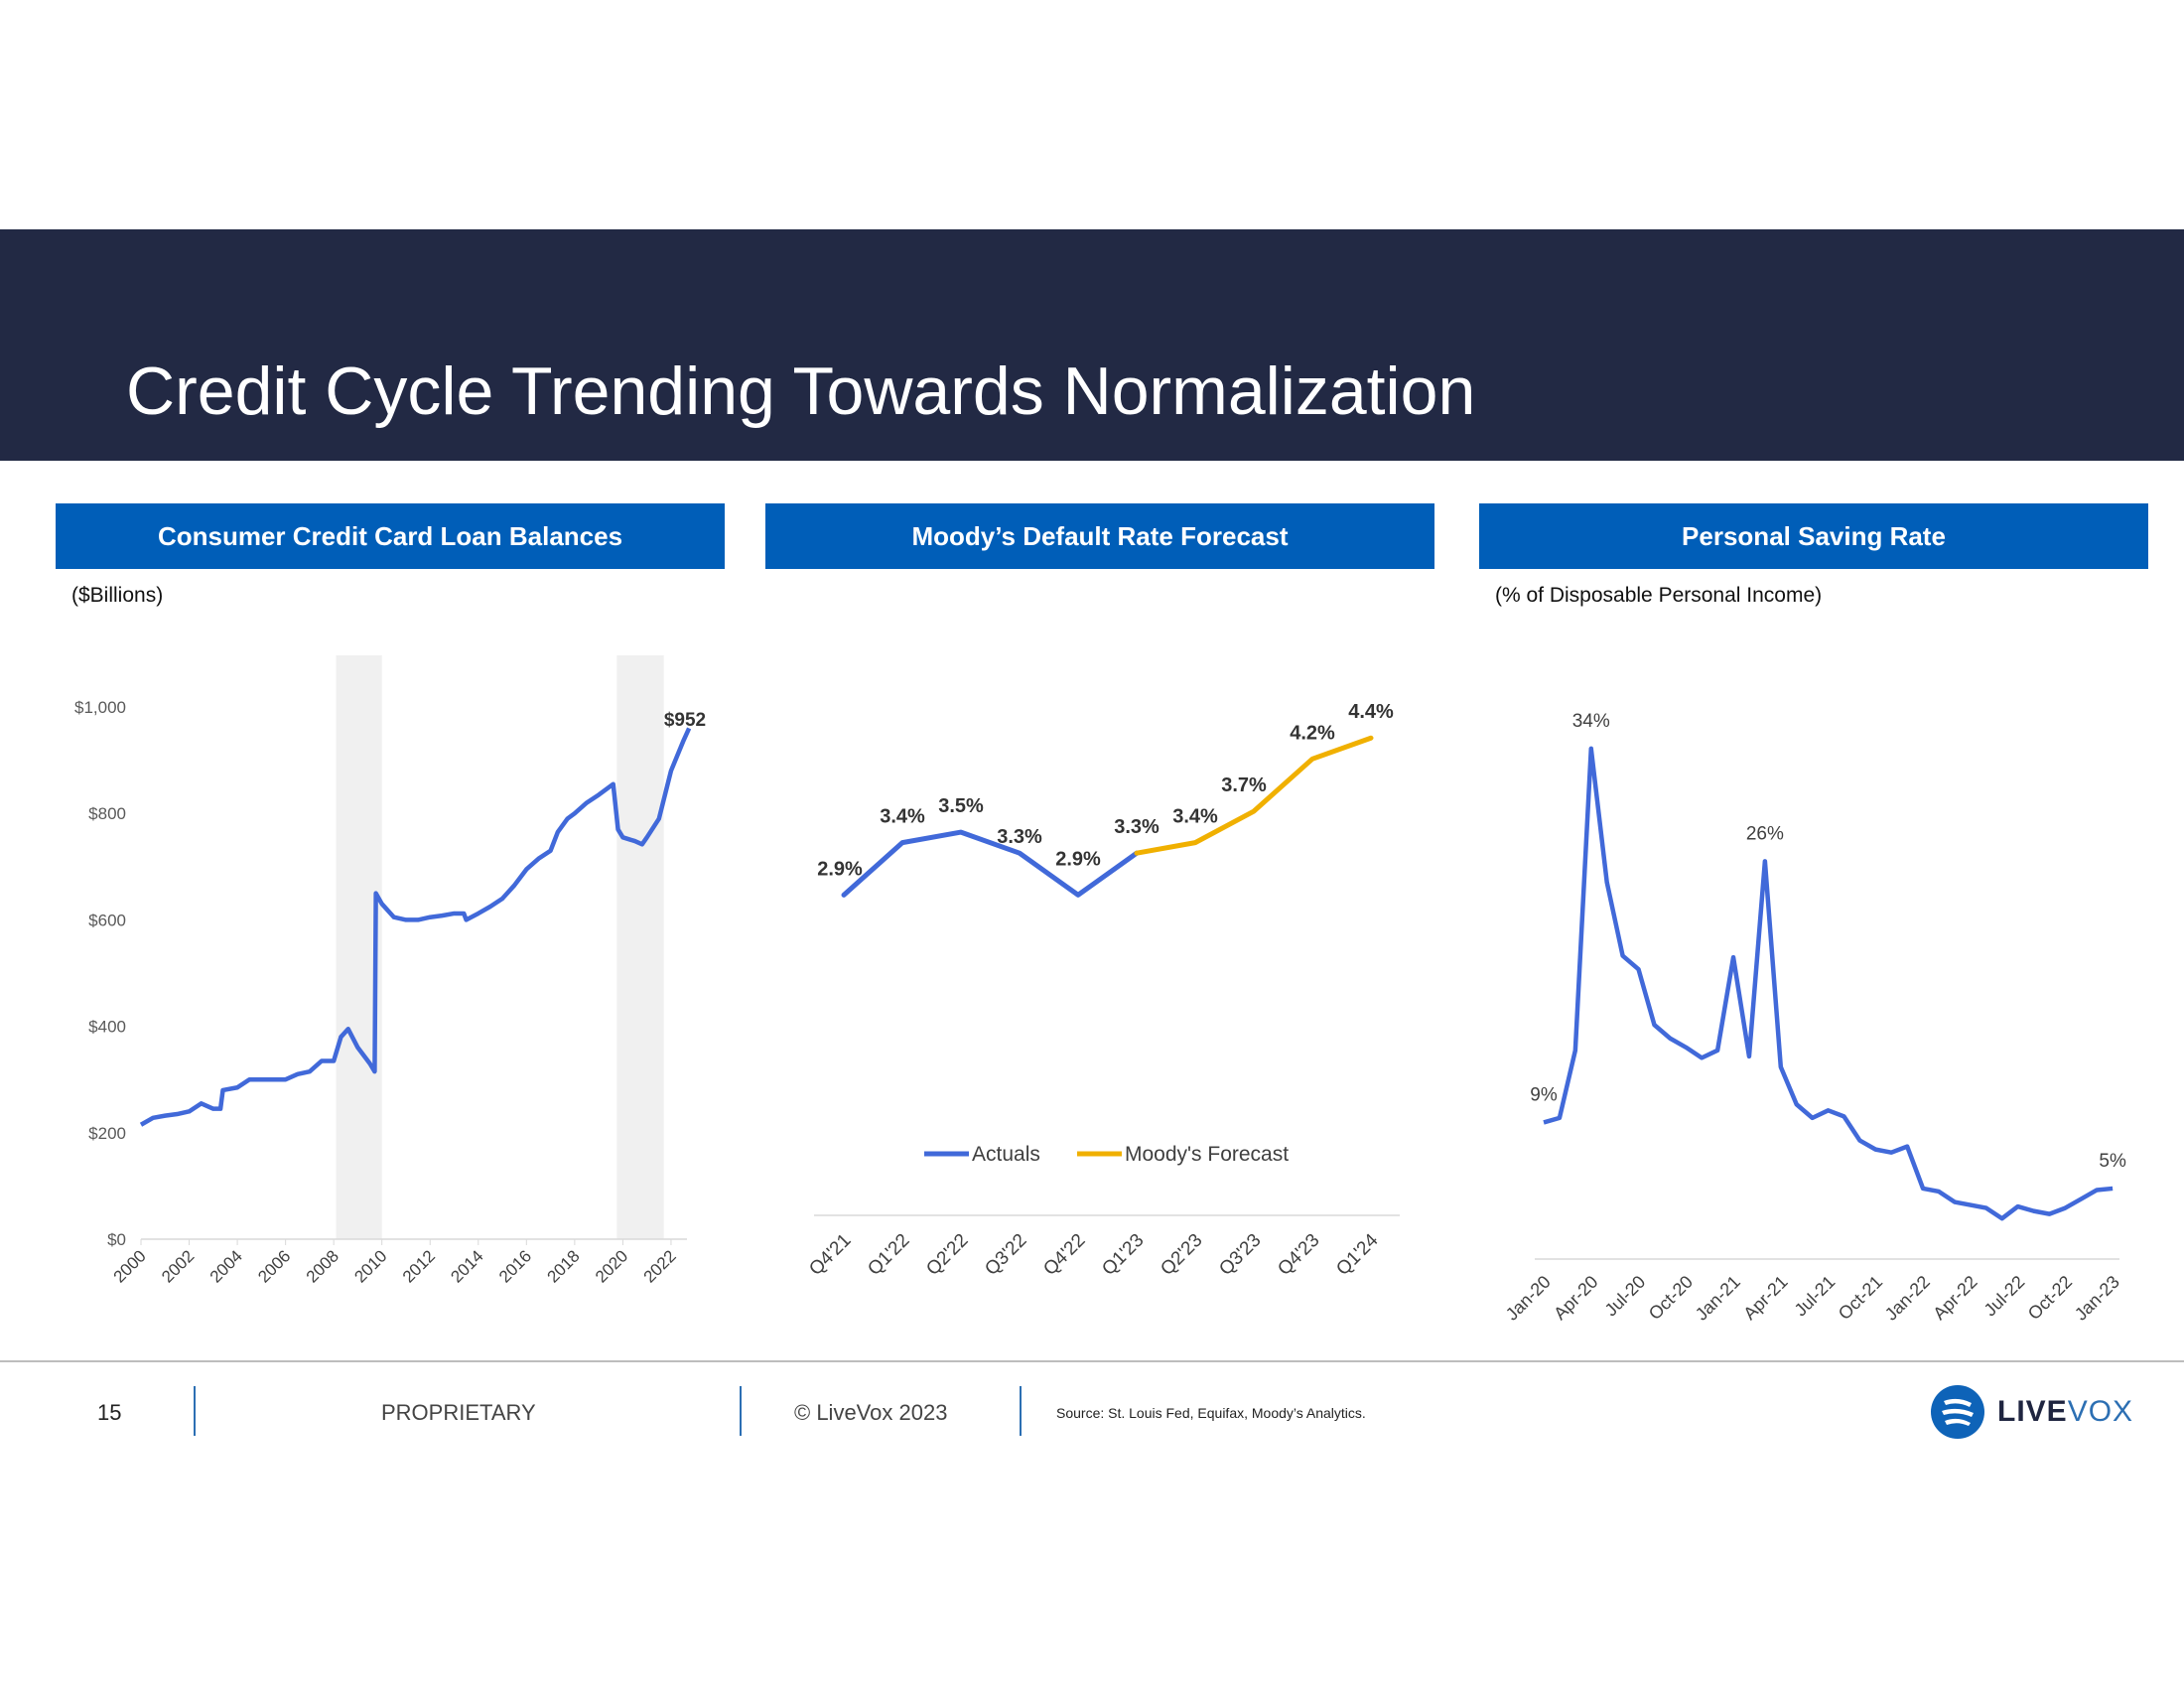 The height and width of the screenshot is (1688, 2184). Describe the element at coordinates (1123, 1255) in the screenshot. I see `x-tick-label: Q1'23` at that location.